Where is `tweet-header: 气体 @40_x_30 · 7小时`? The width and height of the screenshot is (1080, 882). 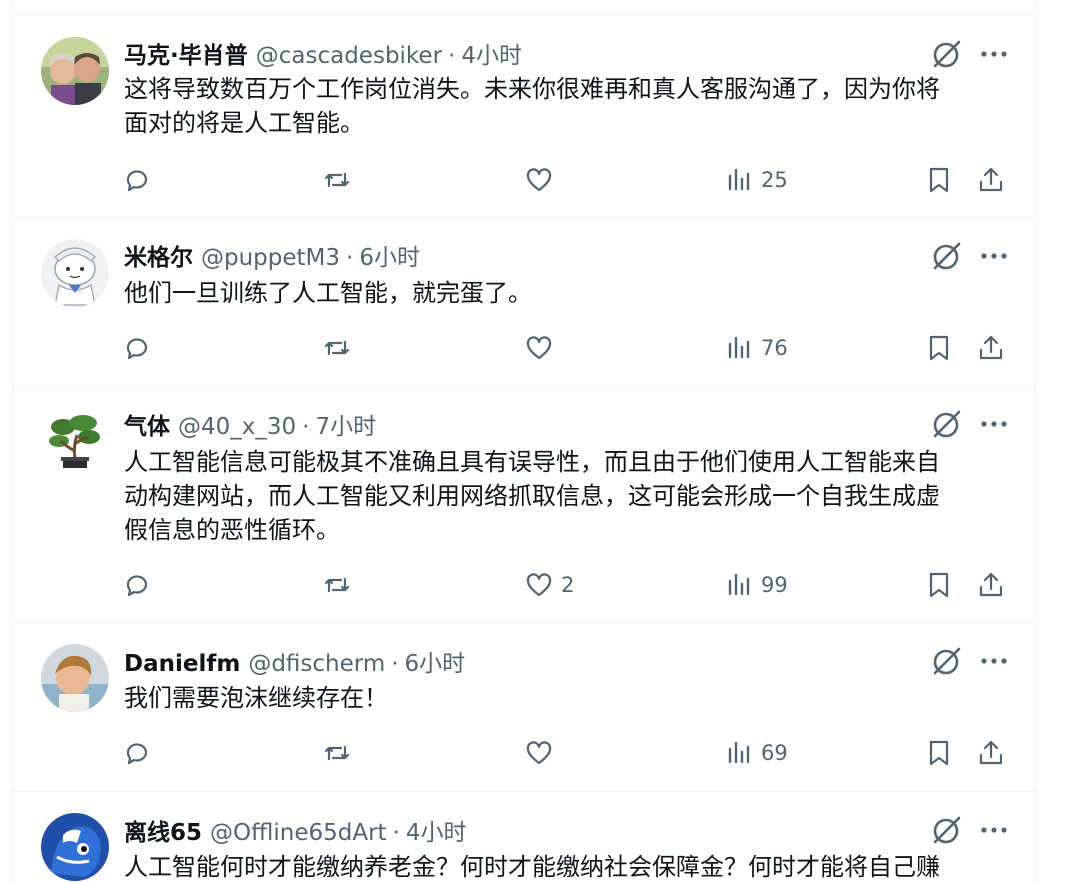
tweet-header: 气体 @40_x_30 · 7小时 is located at coordinates (250, 423).